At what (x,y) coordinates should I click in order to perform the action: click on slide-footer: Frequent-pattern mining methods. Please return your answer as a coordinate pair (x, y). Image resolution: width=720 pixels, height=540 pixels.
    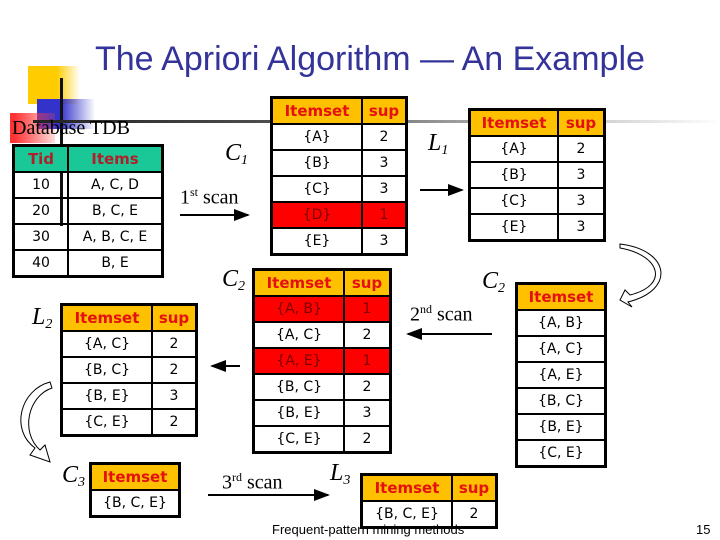
    Looking at the image, I should click on (368, 529).